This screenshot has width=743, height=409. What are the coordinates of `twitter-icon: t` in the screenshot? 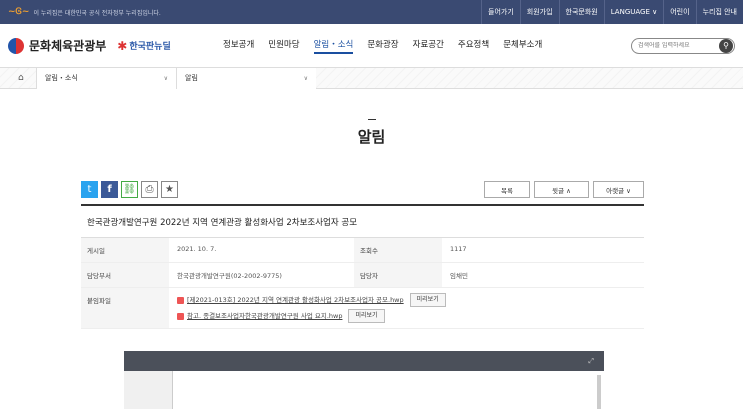 It's located at (89, 189).